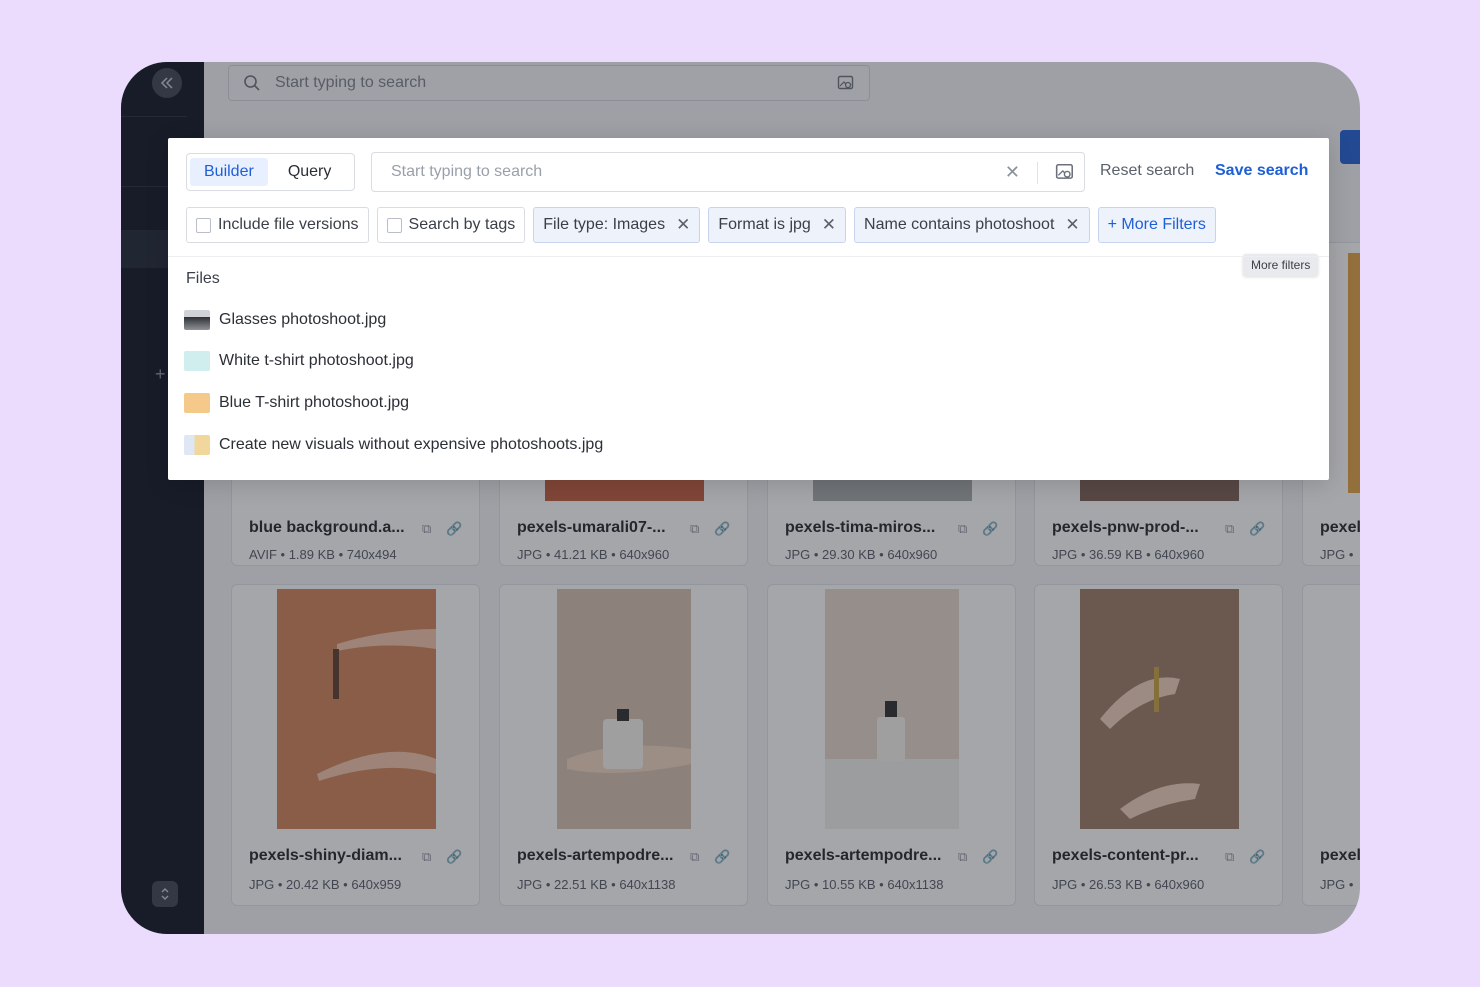 Image resolution: width=1480 pixels, height=987 pixels. I want to click on filter-file-type: File type: Images ✕, so click(617, 225).